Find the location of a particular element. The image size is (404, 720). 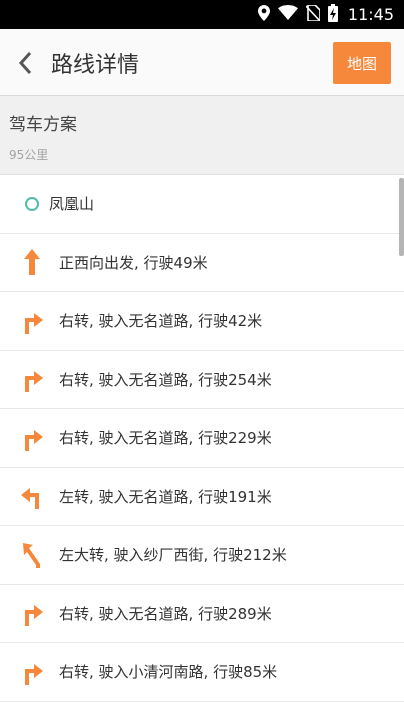

step-row: 右转, 驶入无名道路, 行驶42米 is located at coordinates (202, 321).